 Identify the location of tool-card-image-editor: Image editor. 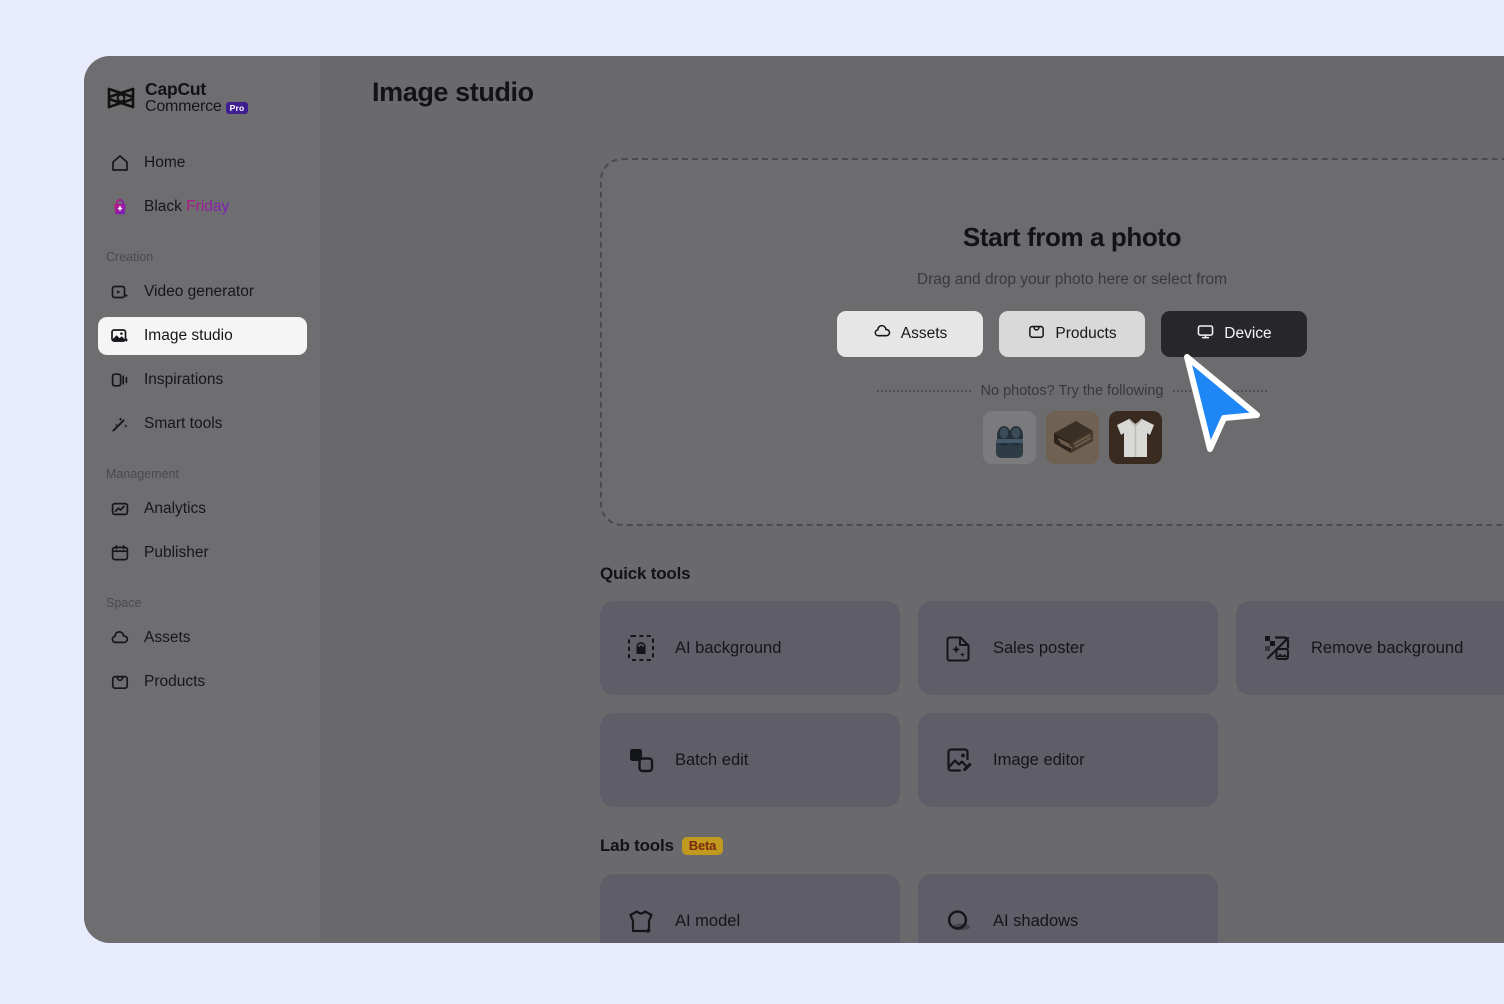
(1068, 760).